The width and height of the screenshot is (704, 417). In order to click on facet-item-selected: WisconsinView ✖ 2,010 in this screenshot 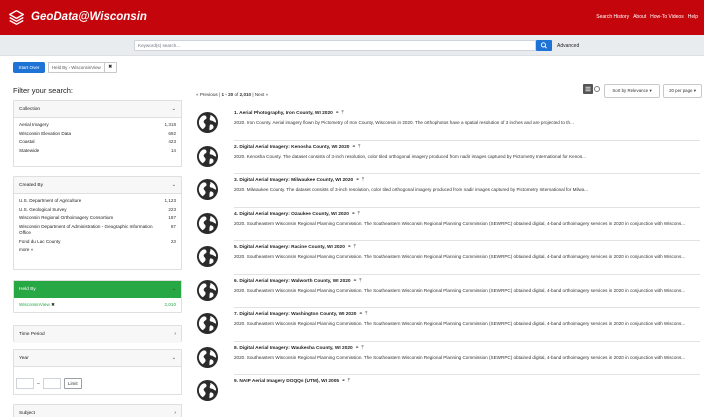, I will do `click(97, 306)`.